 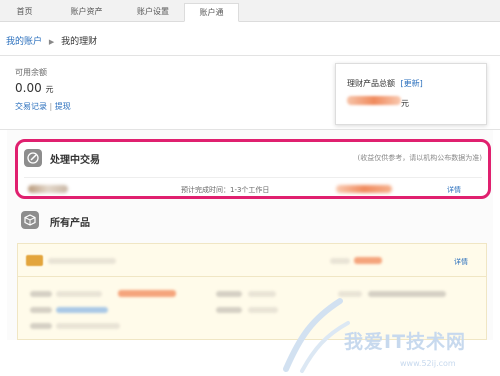 What do you see at coordinates (31, 72) in the screenshot?
I see `available-balance-label: 可用余额` at bounding box center [31, 72].